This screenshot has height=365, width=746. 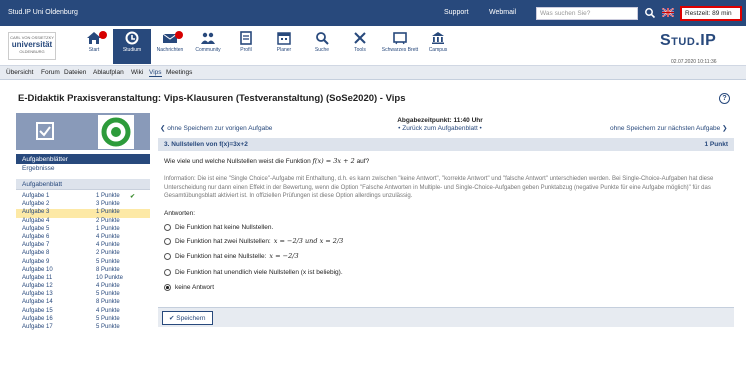 I want to click on support-link: Support, so click(x=456, y=12).